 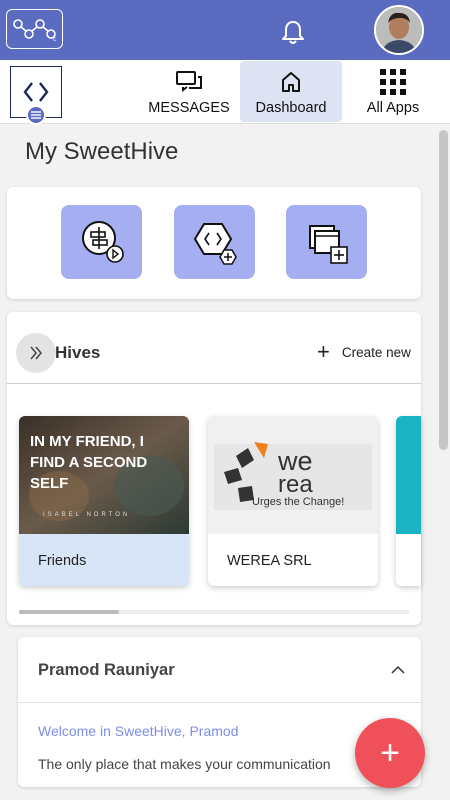 I want to click on profile-name: Pramod Rauniyar, so click(x=106, y=670).